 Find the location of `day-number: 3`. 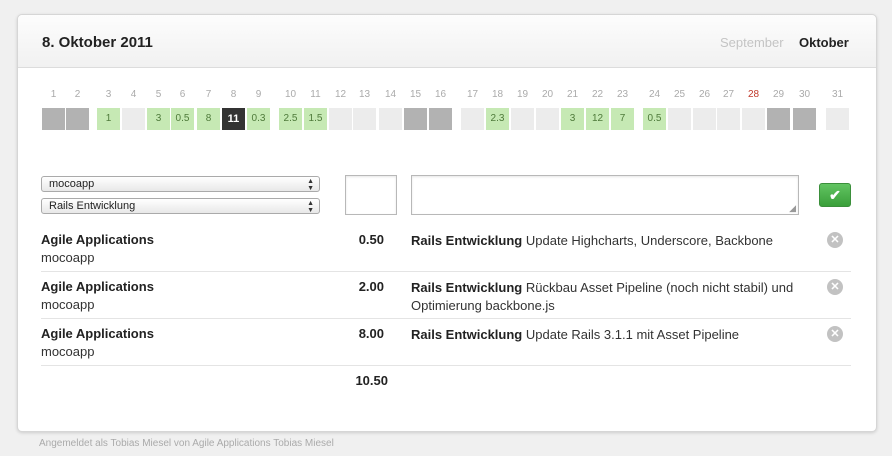

day-number: 3 is located at coordinates (108, 94).